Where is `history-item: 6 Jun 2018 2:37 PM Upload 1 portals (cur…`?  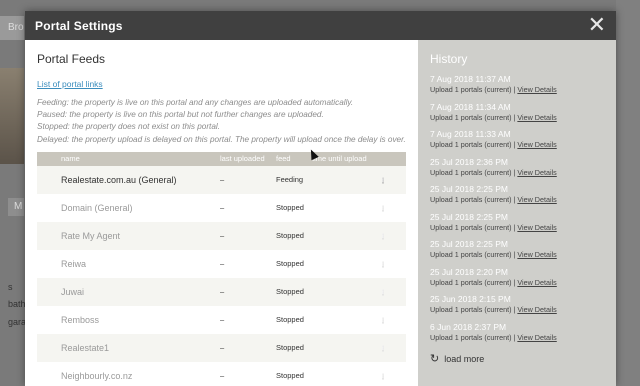 history-item: 6 Jun 2018 2:37 PM Upload 1 portals (cur… is located at coordinates (517, 332).